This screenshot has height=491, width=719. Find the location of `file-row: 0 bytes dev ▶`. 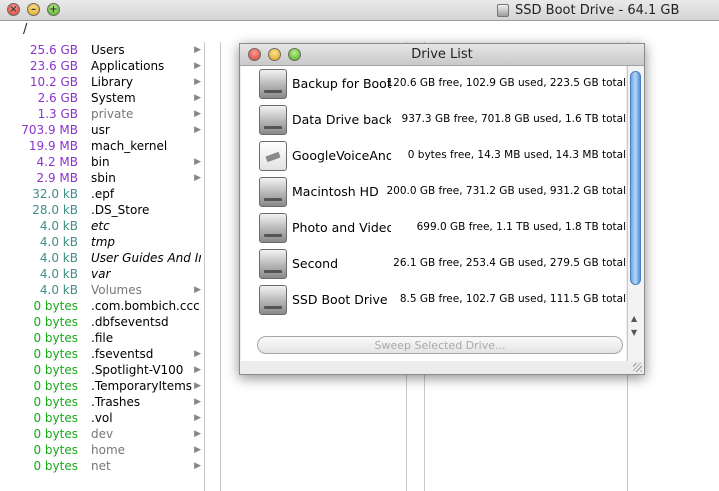

file-row: 0 bytes dev ▶ is located at coordinates (111, 434).